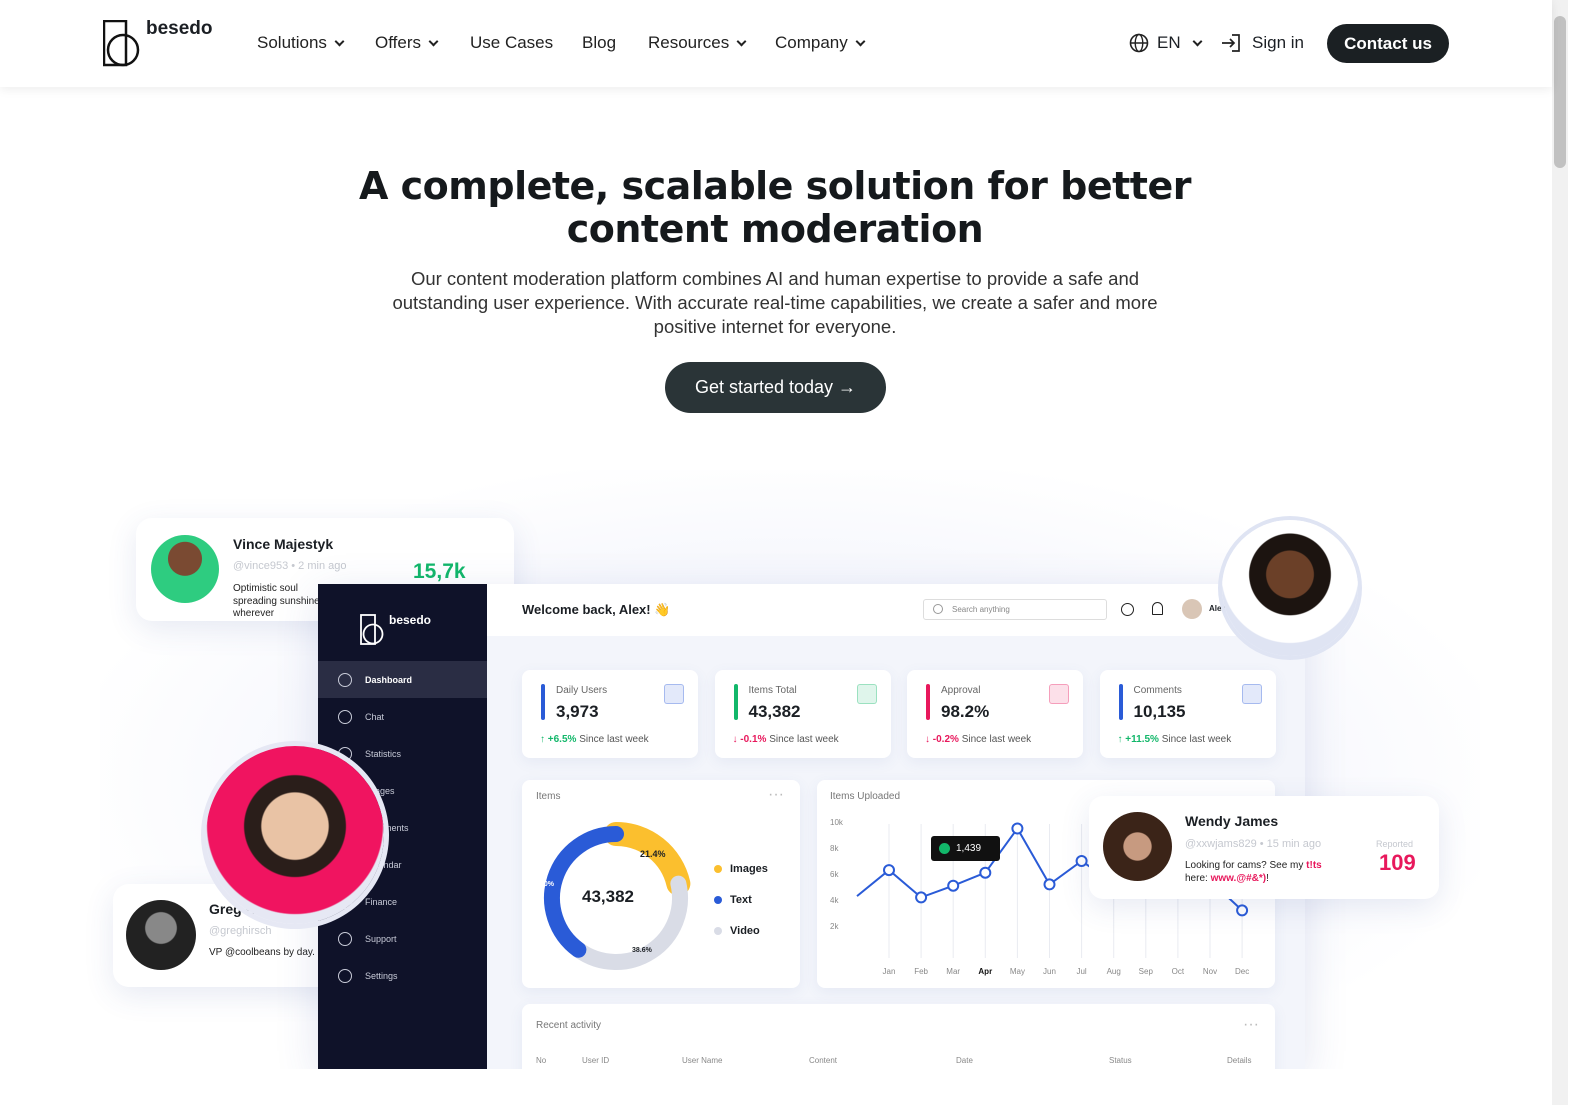 This screenshot has width=1584, height=1105. Describe the element at coordinates (295, 835) in the screenshot. I see `avatar-moderator` at that location.